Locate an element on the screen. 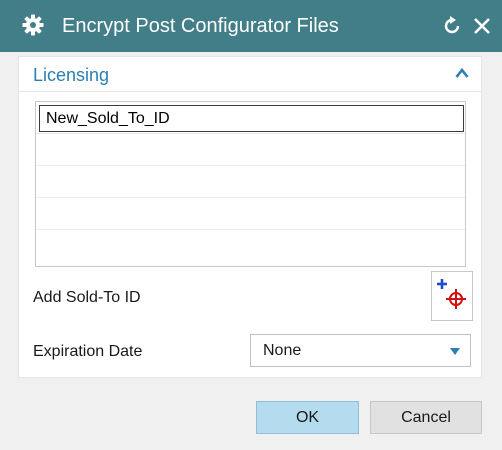  reset-button is located at coordinates (452, 26).